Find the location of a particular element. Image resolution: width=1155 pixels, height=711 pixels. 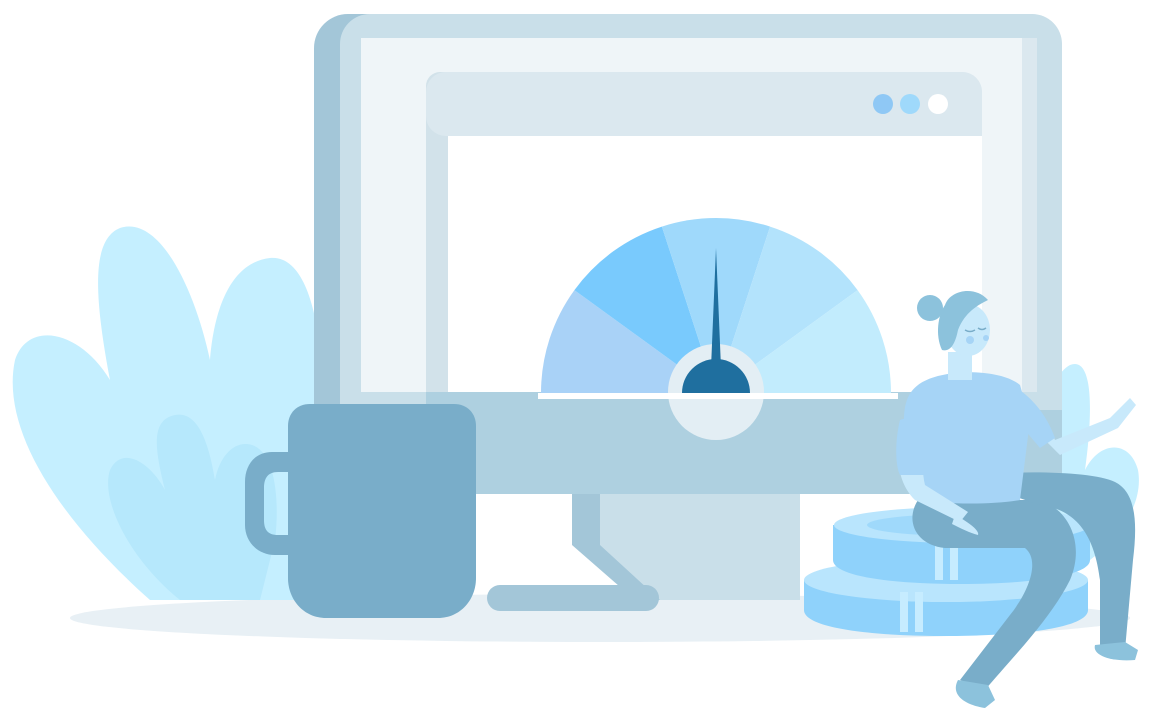

mug-body is located at coordinates (382, 511).